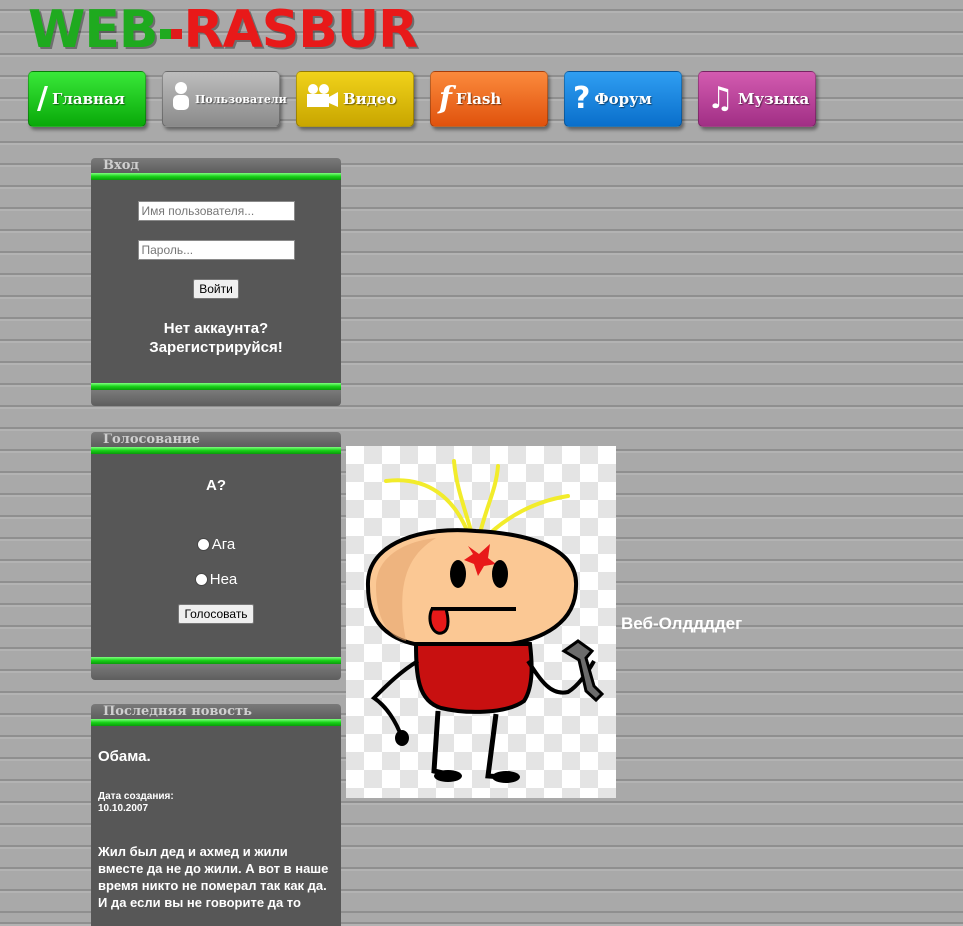  I want to click on vote-button: Голосовать, so click(216, 614).